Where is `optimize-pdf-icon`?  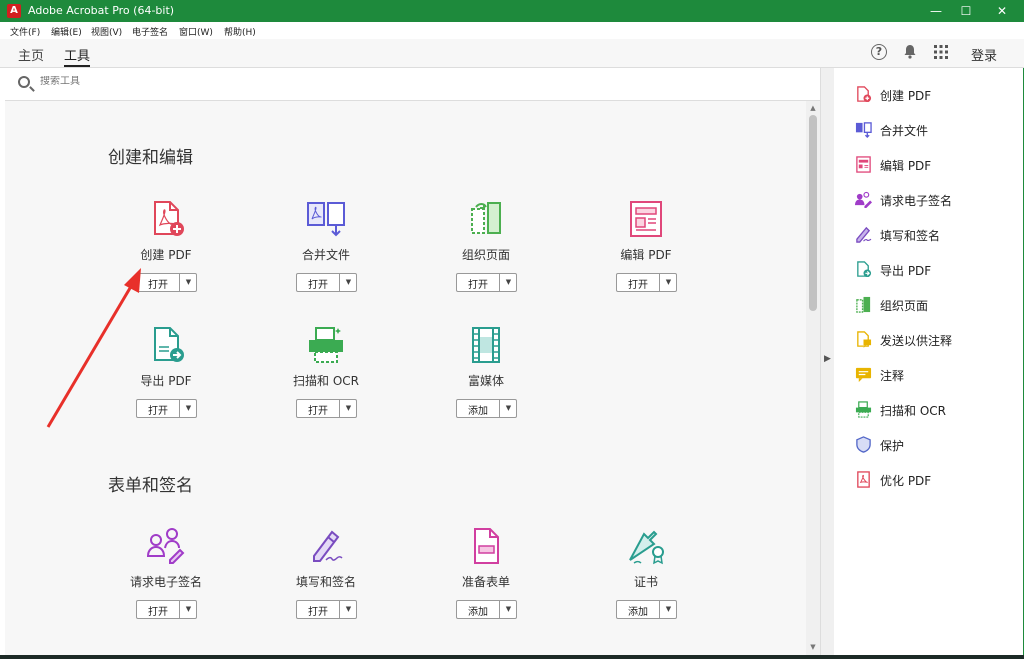
optimize-pdf-icon is located at coordinates (863, 479).